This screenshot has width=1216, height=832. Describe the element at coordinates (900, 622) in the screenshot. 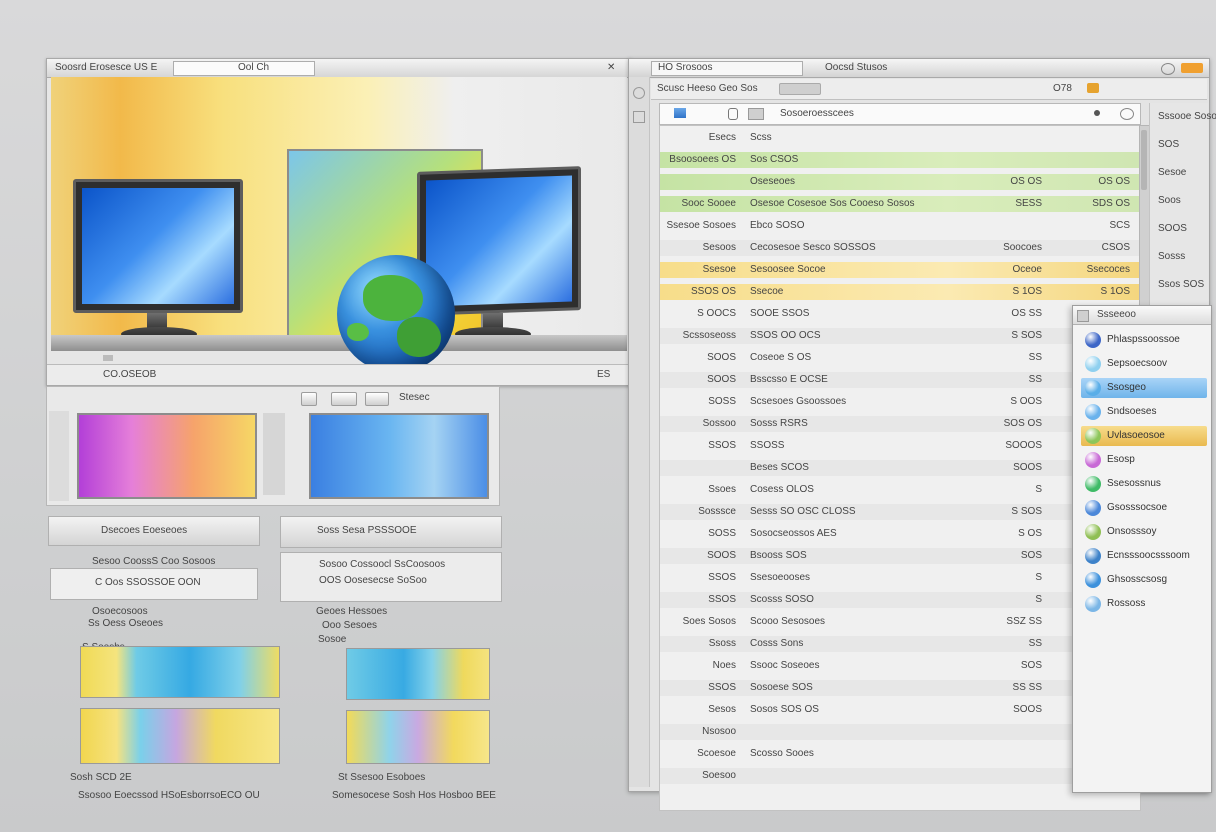

I see `table-row: Soes Sosos Scooo Sesosoes SSZ SS` at that location.